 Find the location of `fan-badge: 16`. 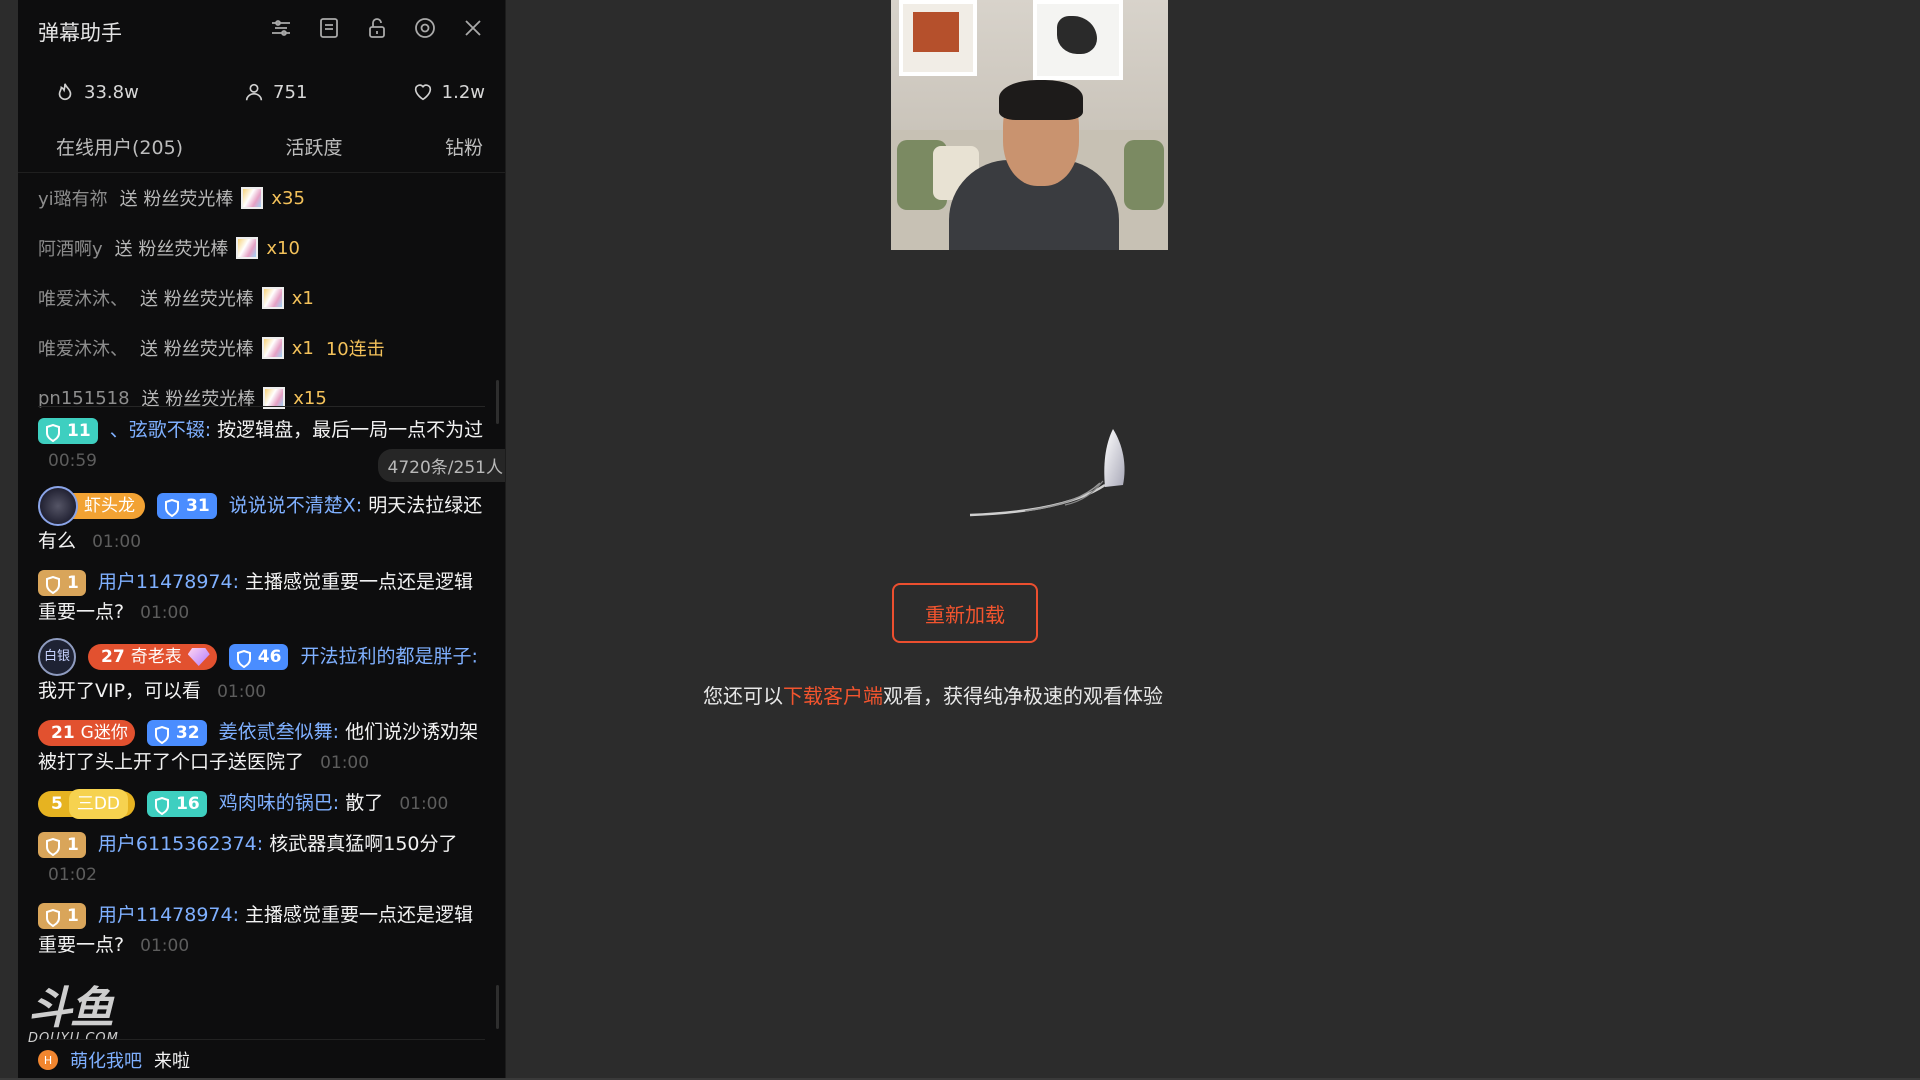

fan-badge: 16 is located at coordinates (177, 803).